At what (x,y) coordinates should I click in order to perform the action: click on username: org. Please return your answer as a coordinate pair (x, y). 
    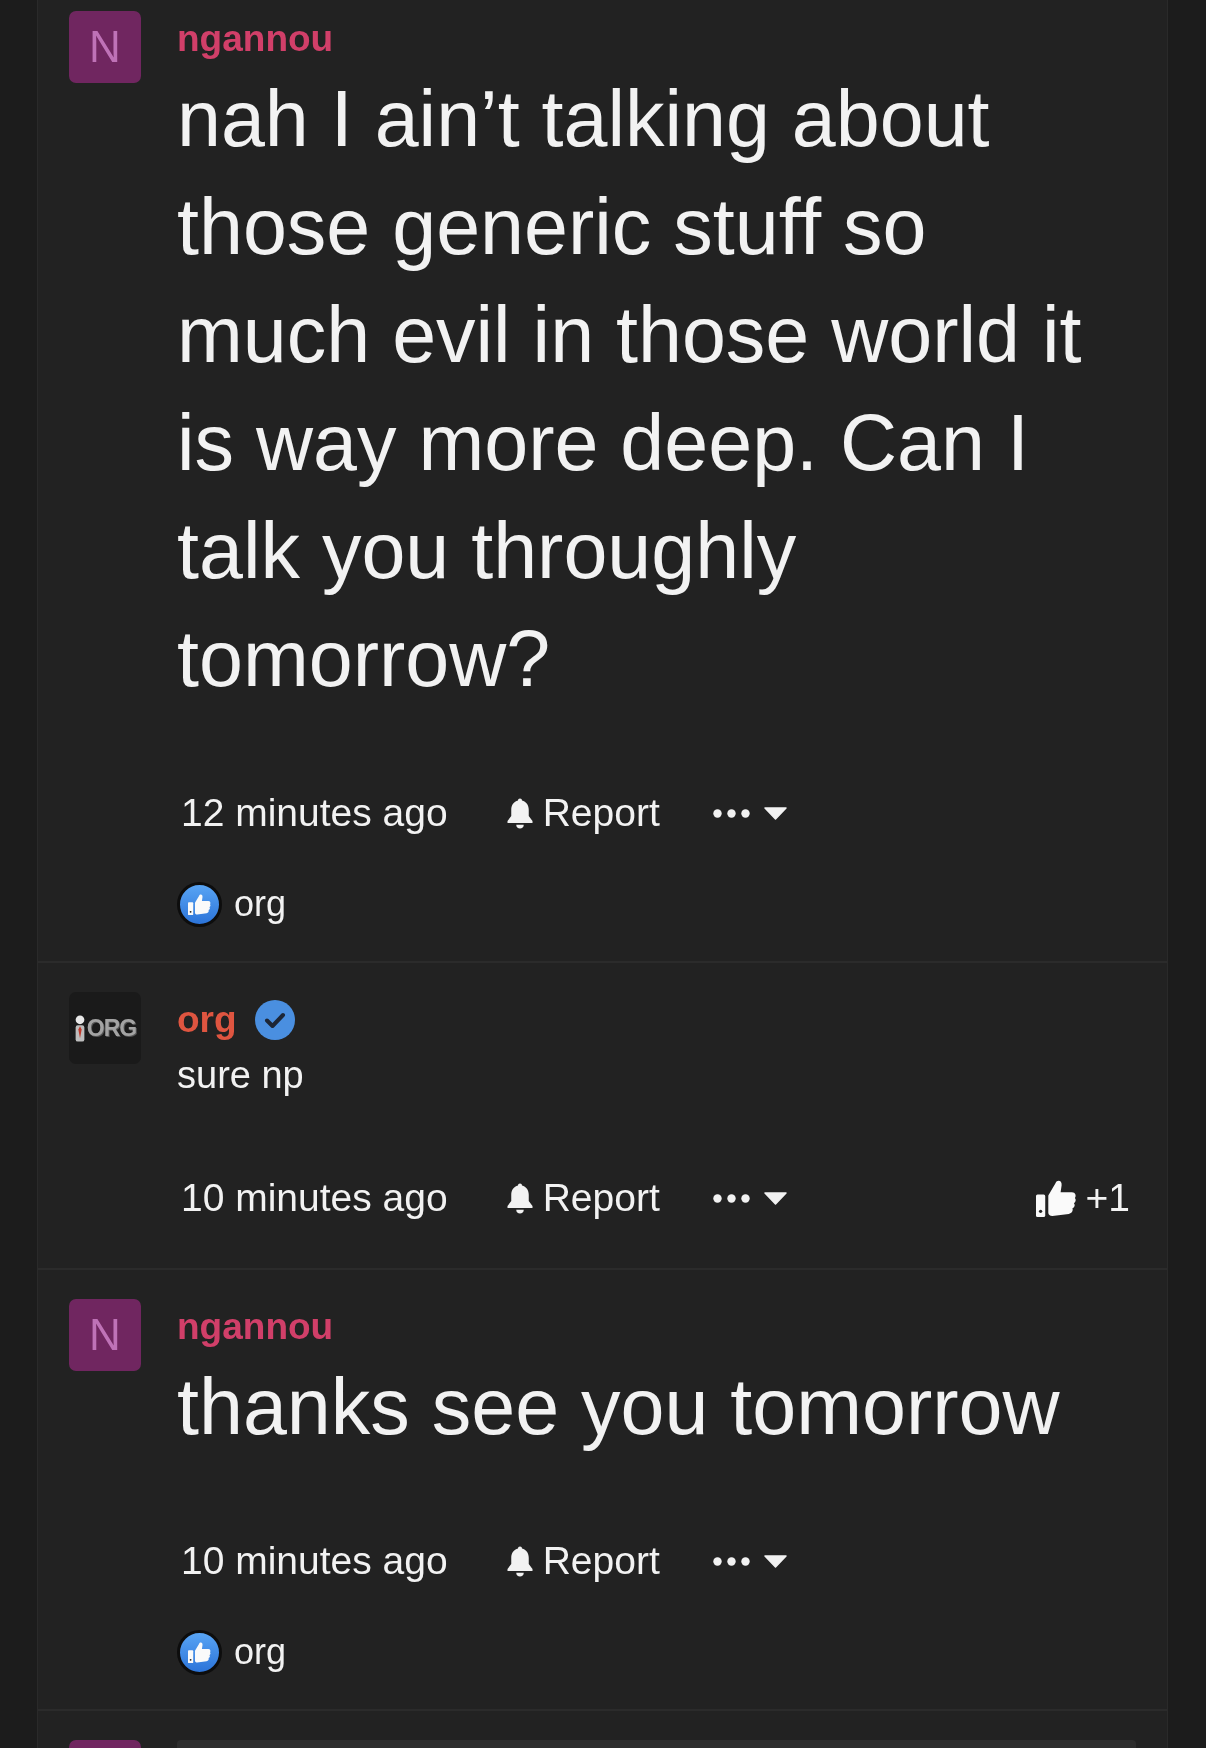
    Looking at the image, I should click on (207, 1020).